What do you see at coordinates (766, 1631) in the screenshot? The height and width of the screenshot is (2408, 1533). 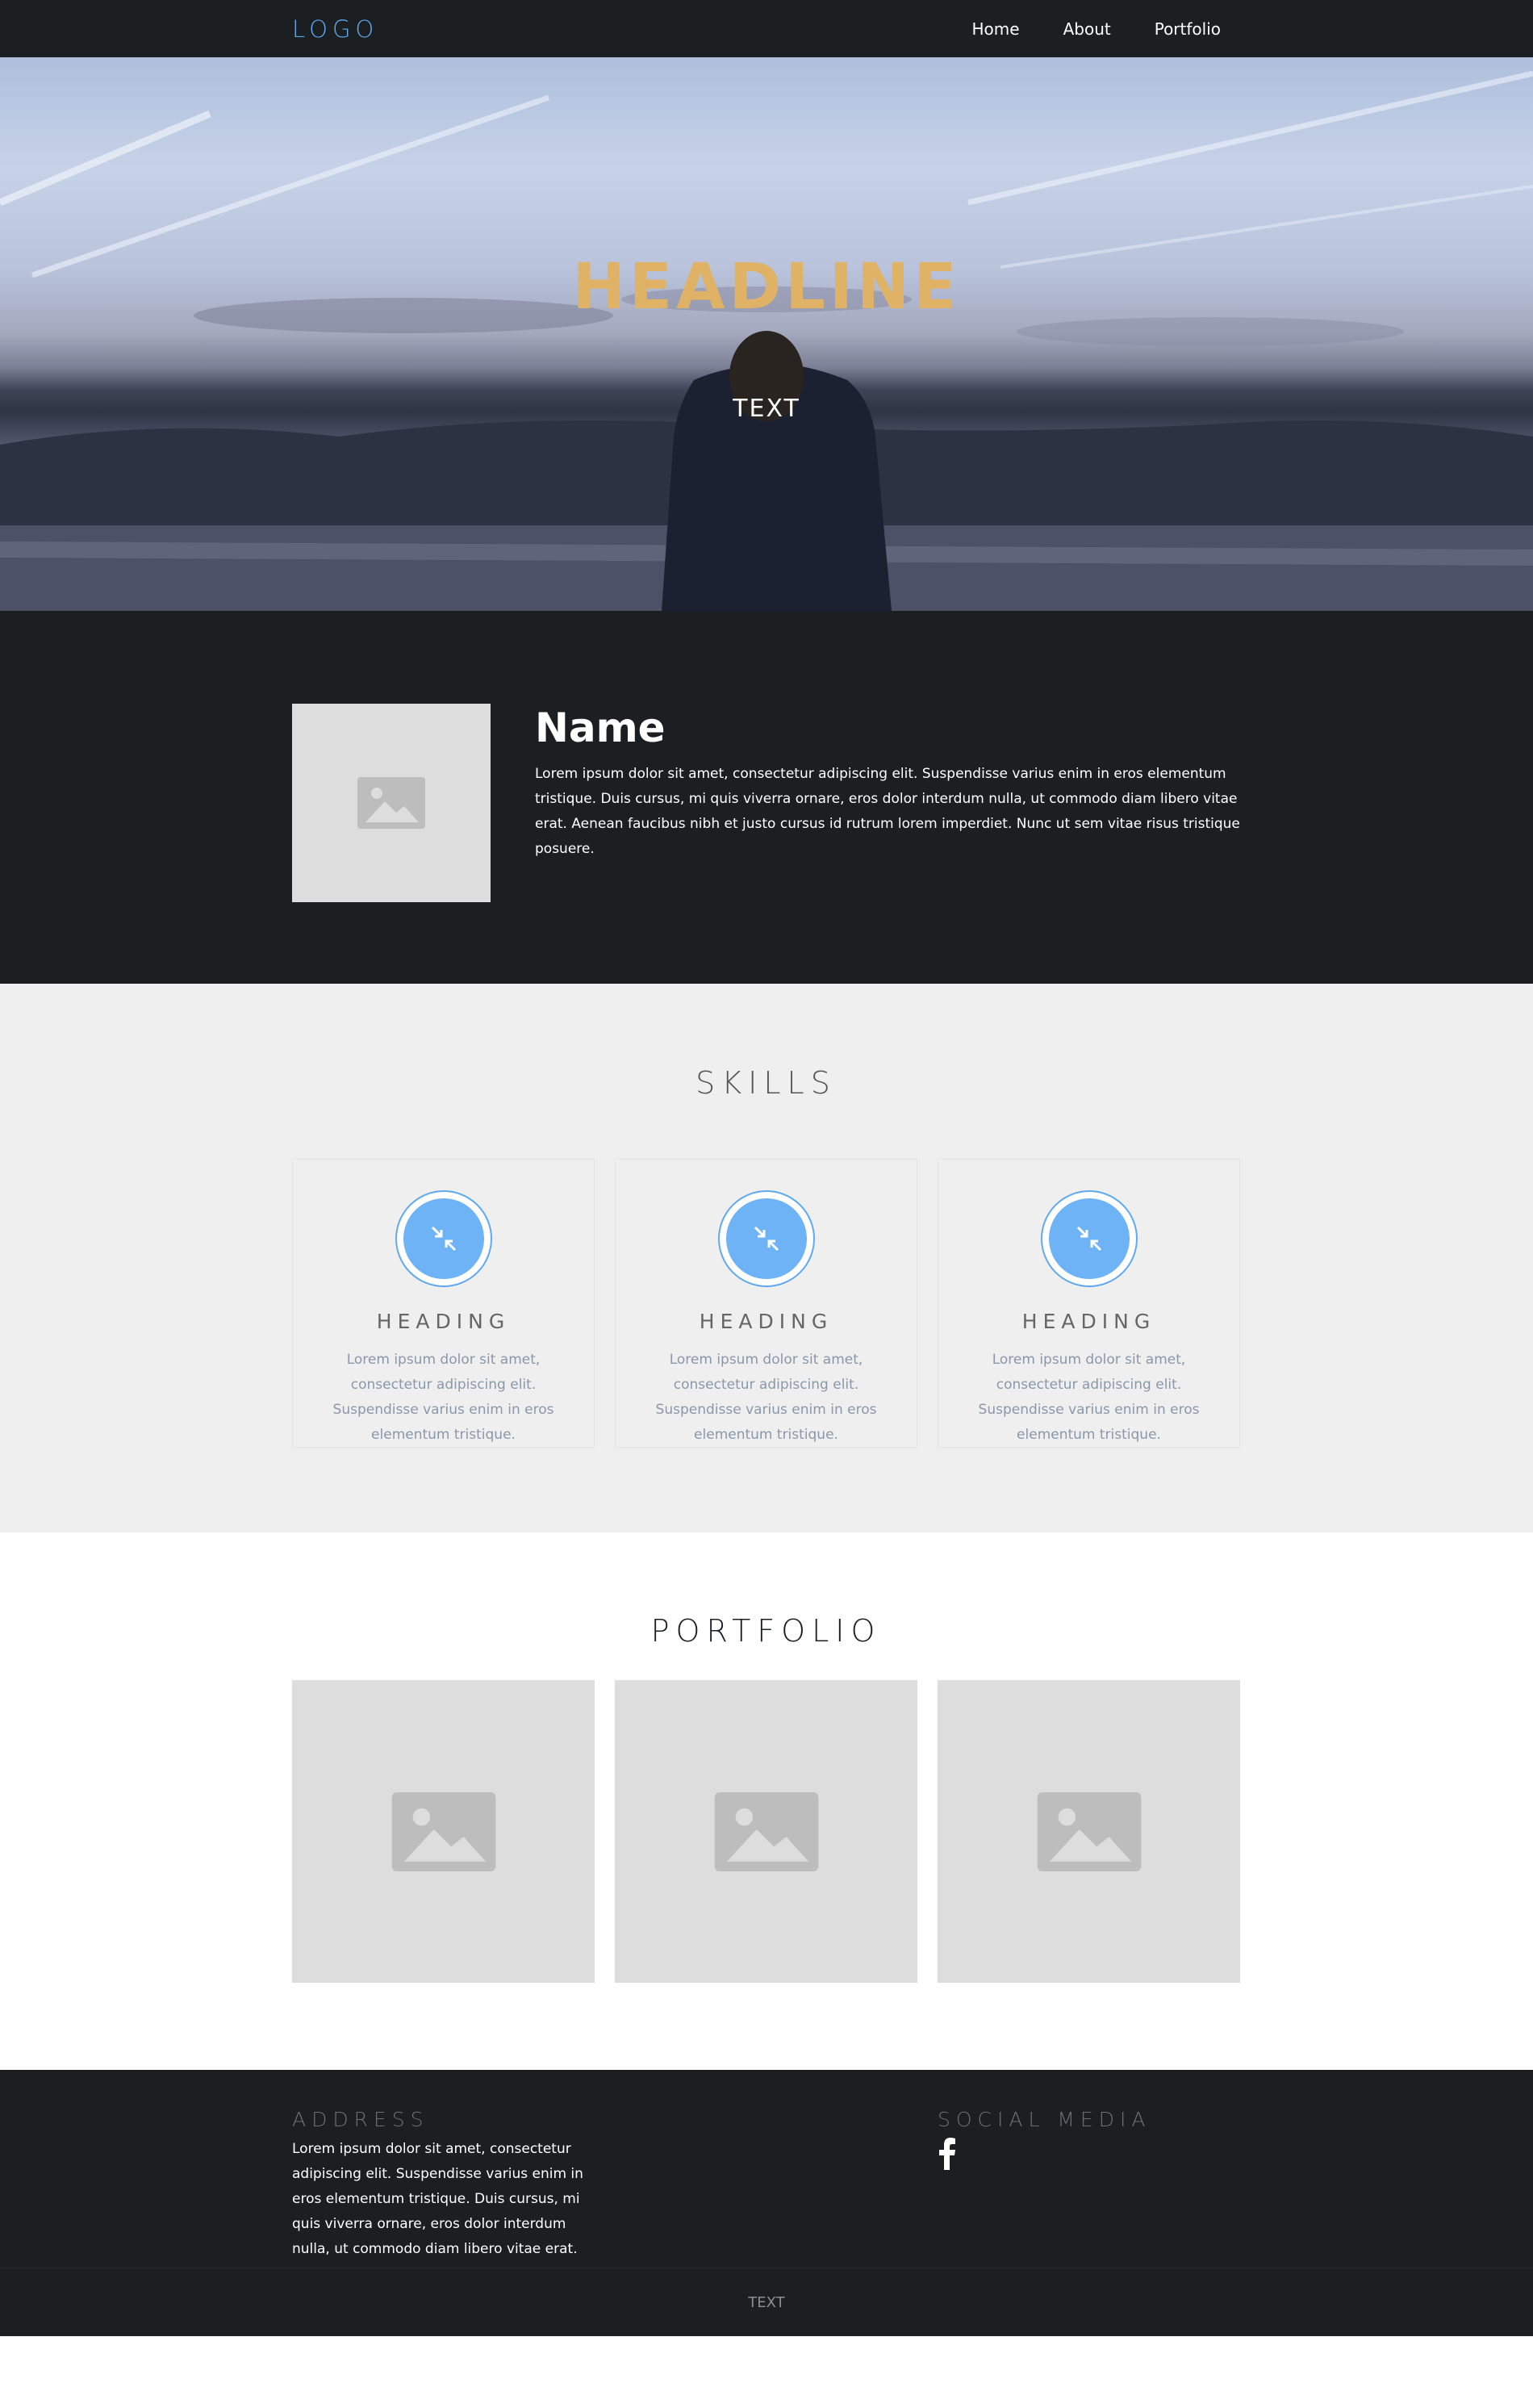 I see `portfolio-title: PORTFOLIO` at bounding box center [766, 1631].